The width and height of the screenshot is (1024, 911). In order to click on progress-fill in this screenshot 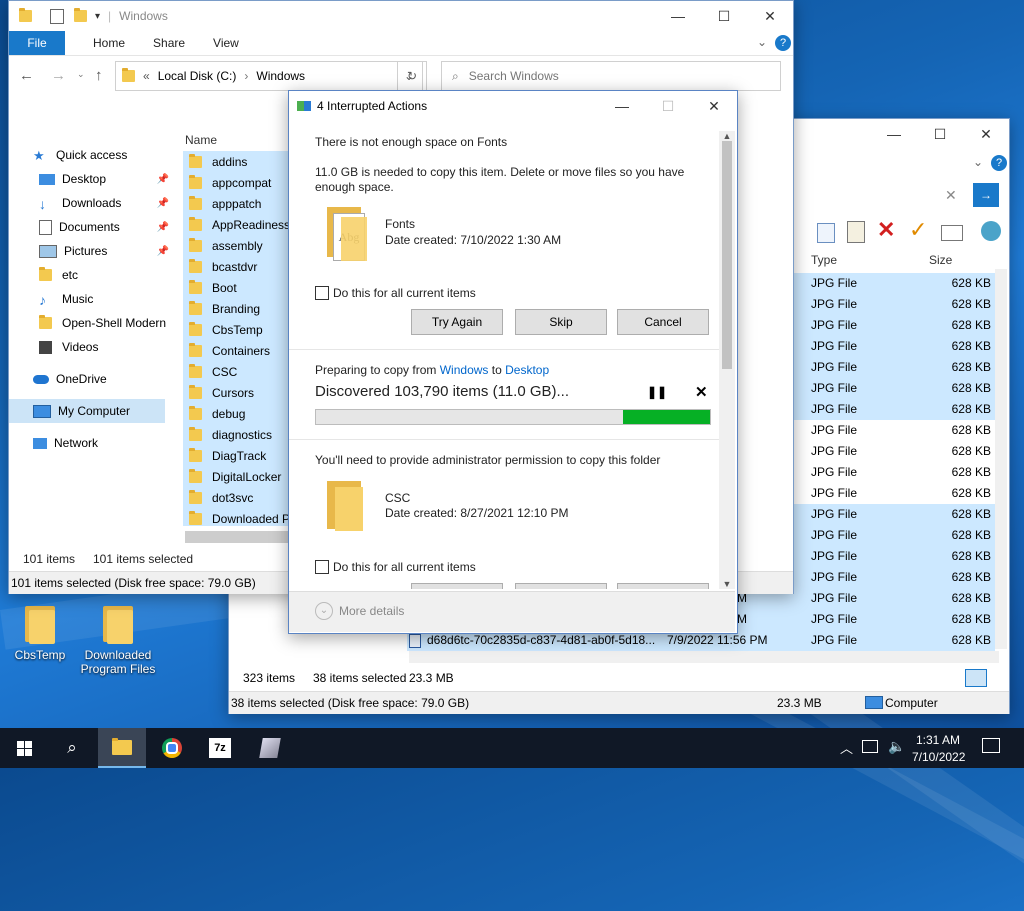, I will do `click(666, 417)`.